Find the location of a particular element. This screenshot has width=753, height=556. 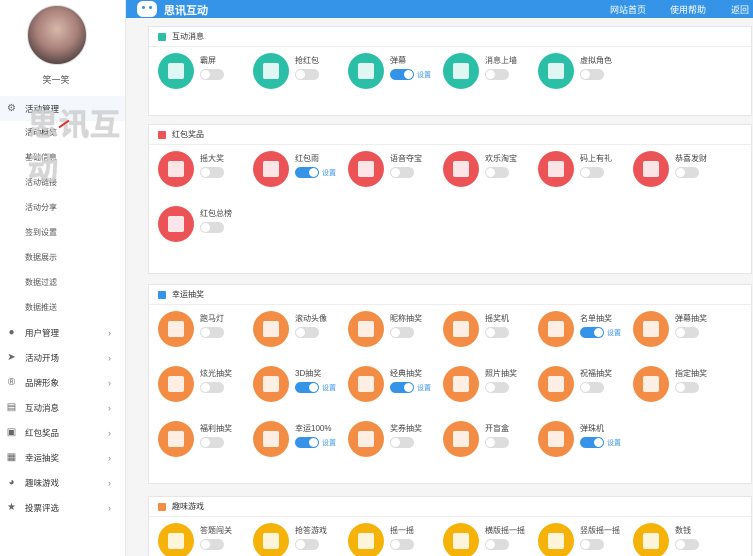

avatar is located at coordinates (57, 35).